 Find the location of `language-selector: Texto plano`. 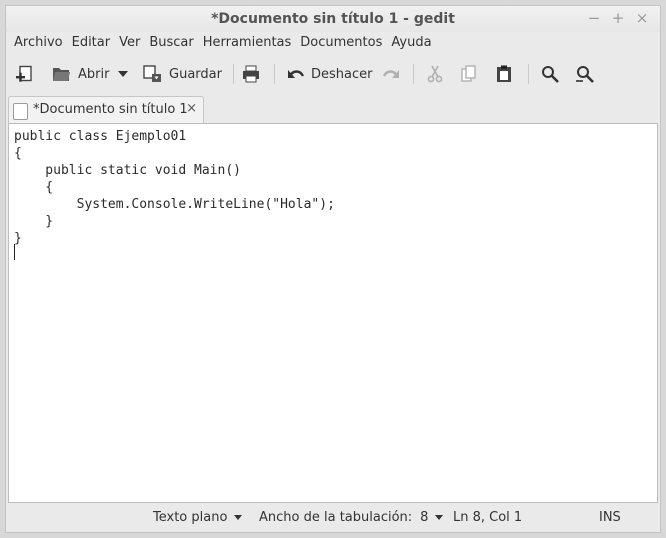

language-selector: Texto plano is located at coordinates (198, 517).